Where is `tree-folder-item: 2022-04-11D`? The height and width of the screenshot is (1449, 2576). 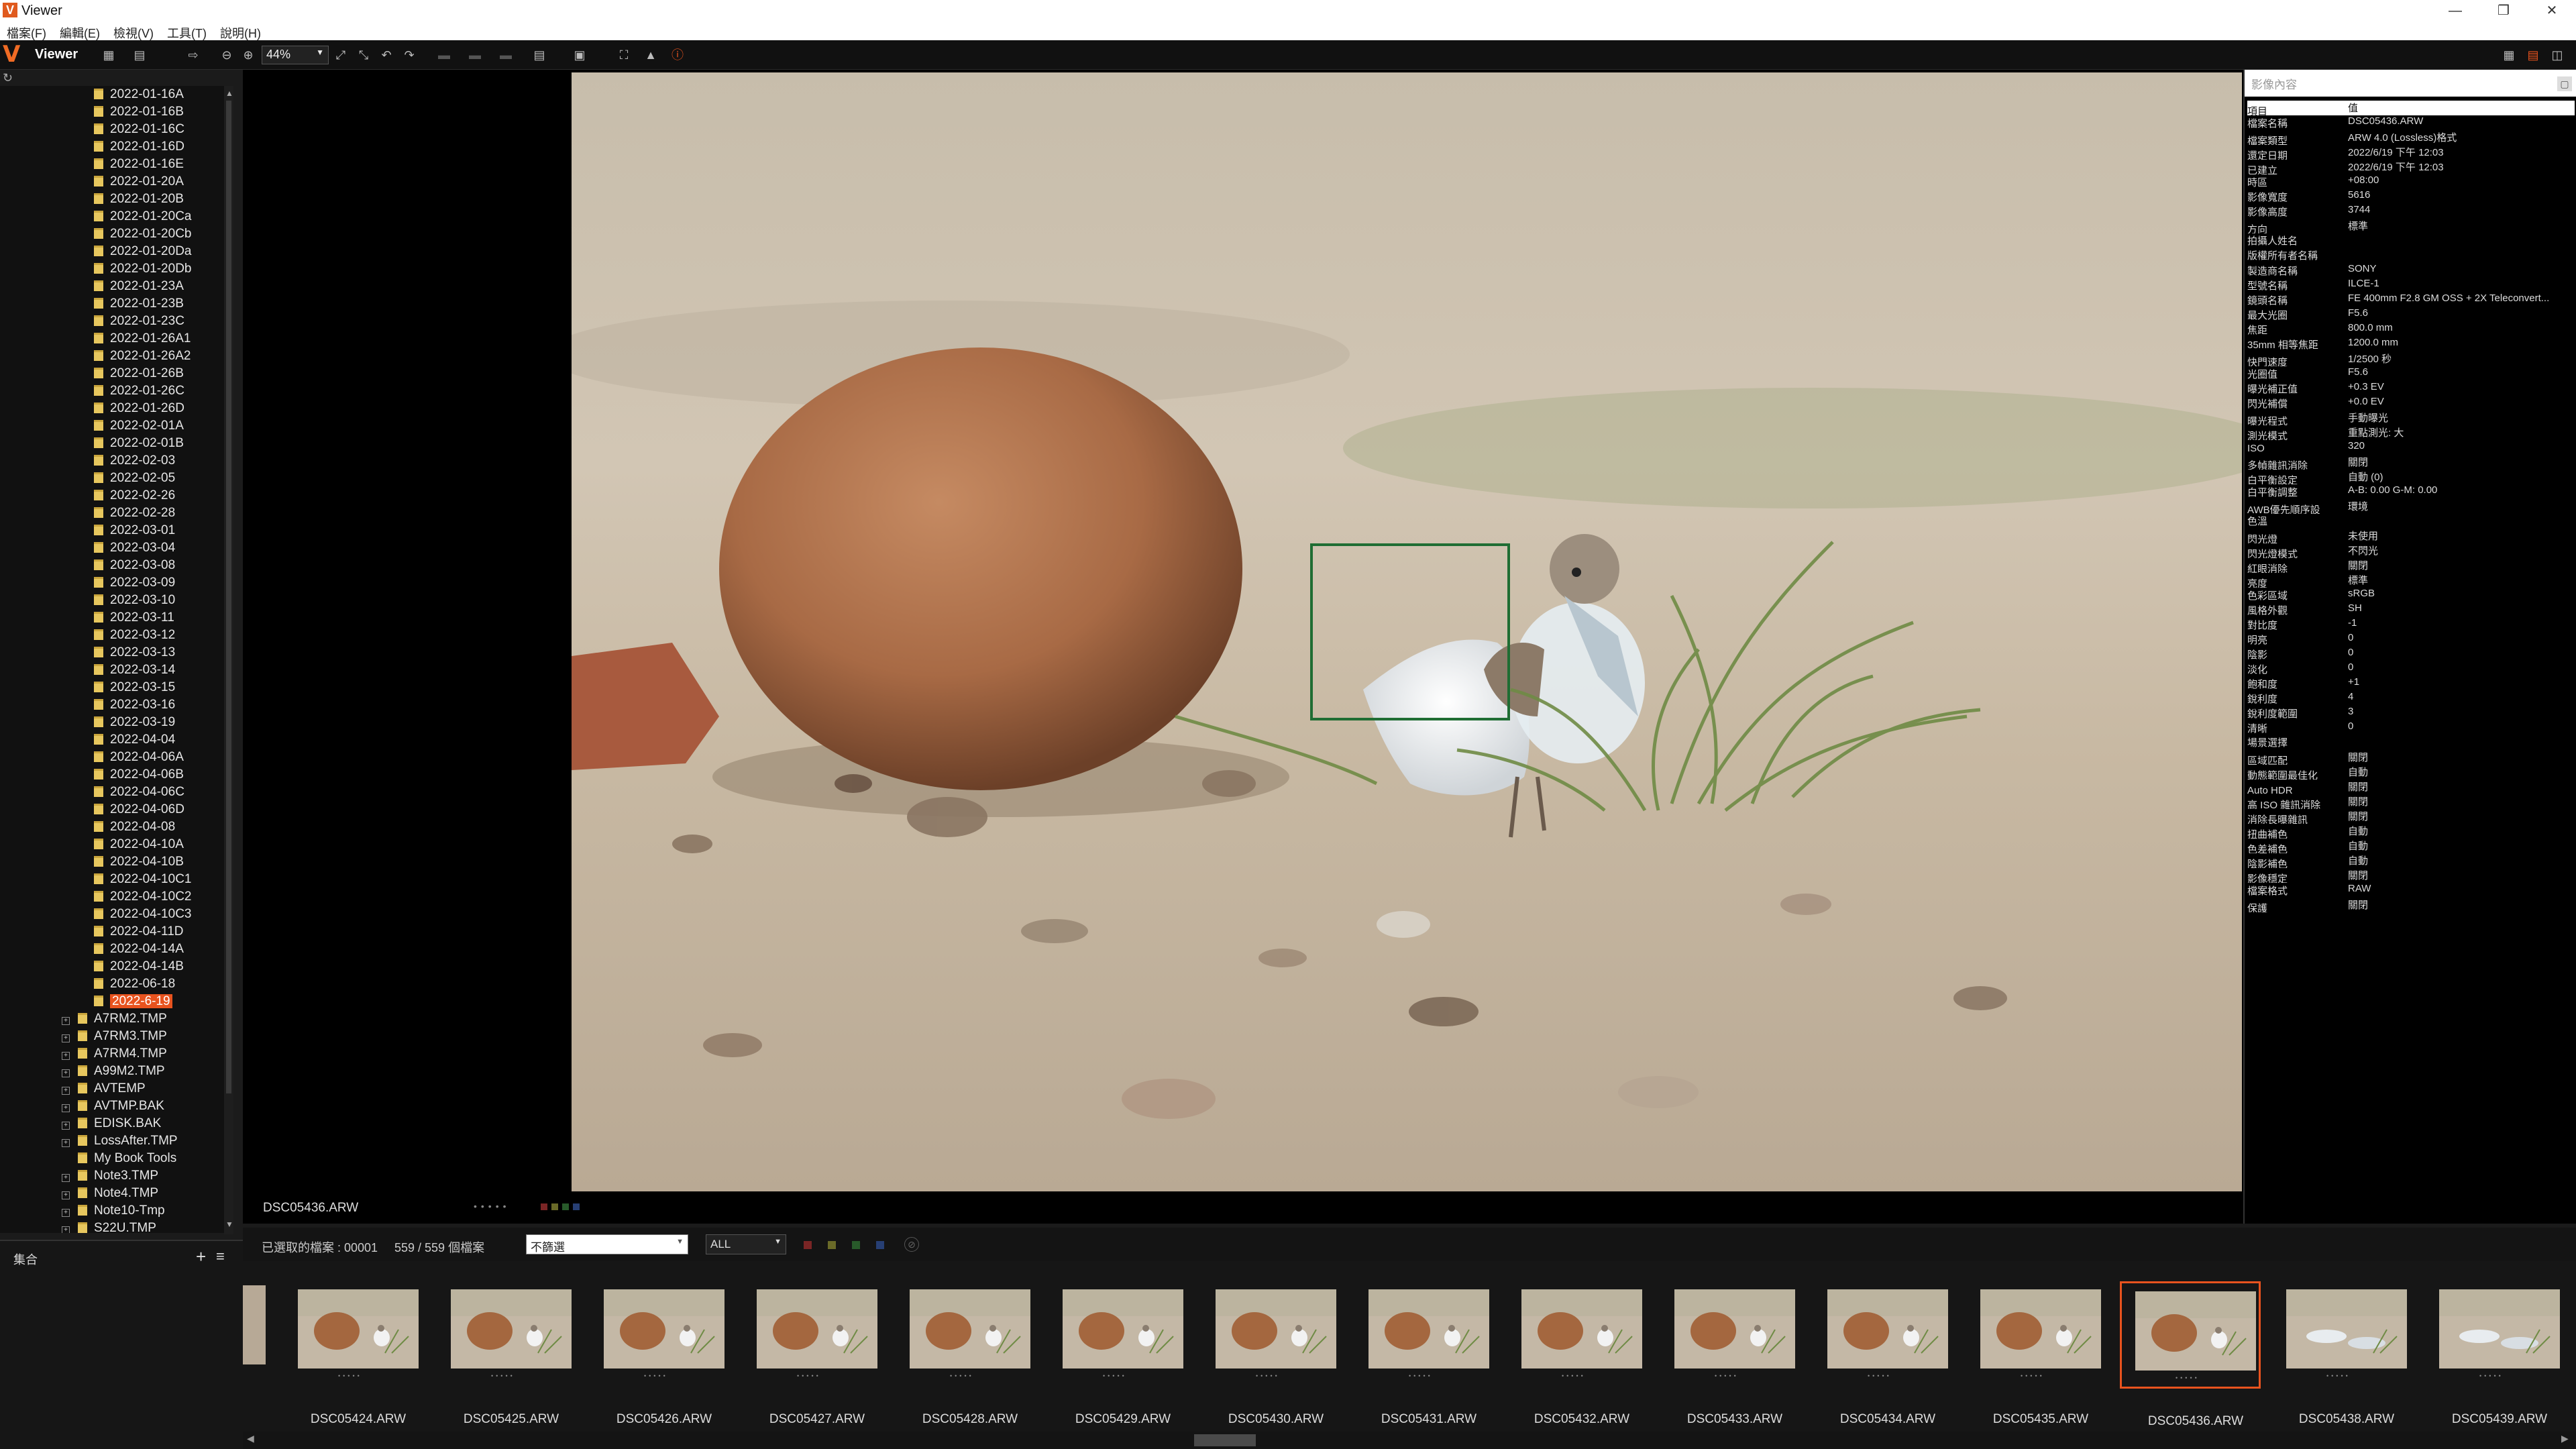
tree-folder-item: 2022-04-11D is located at coordinates (139, 933).